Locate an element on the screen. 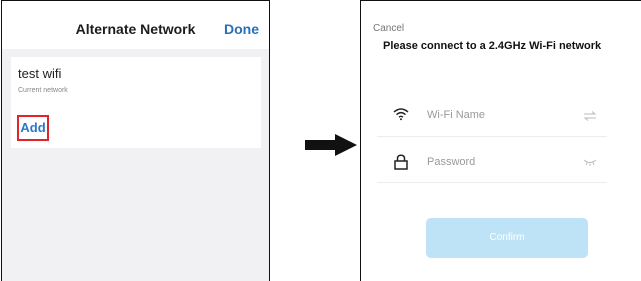 The image size is (641, 281). navigation-header: Alternate Network Done is located at coordinates (135, 25).